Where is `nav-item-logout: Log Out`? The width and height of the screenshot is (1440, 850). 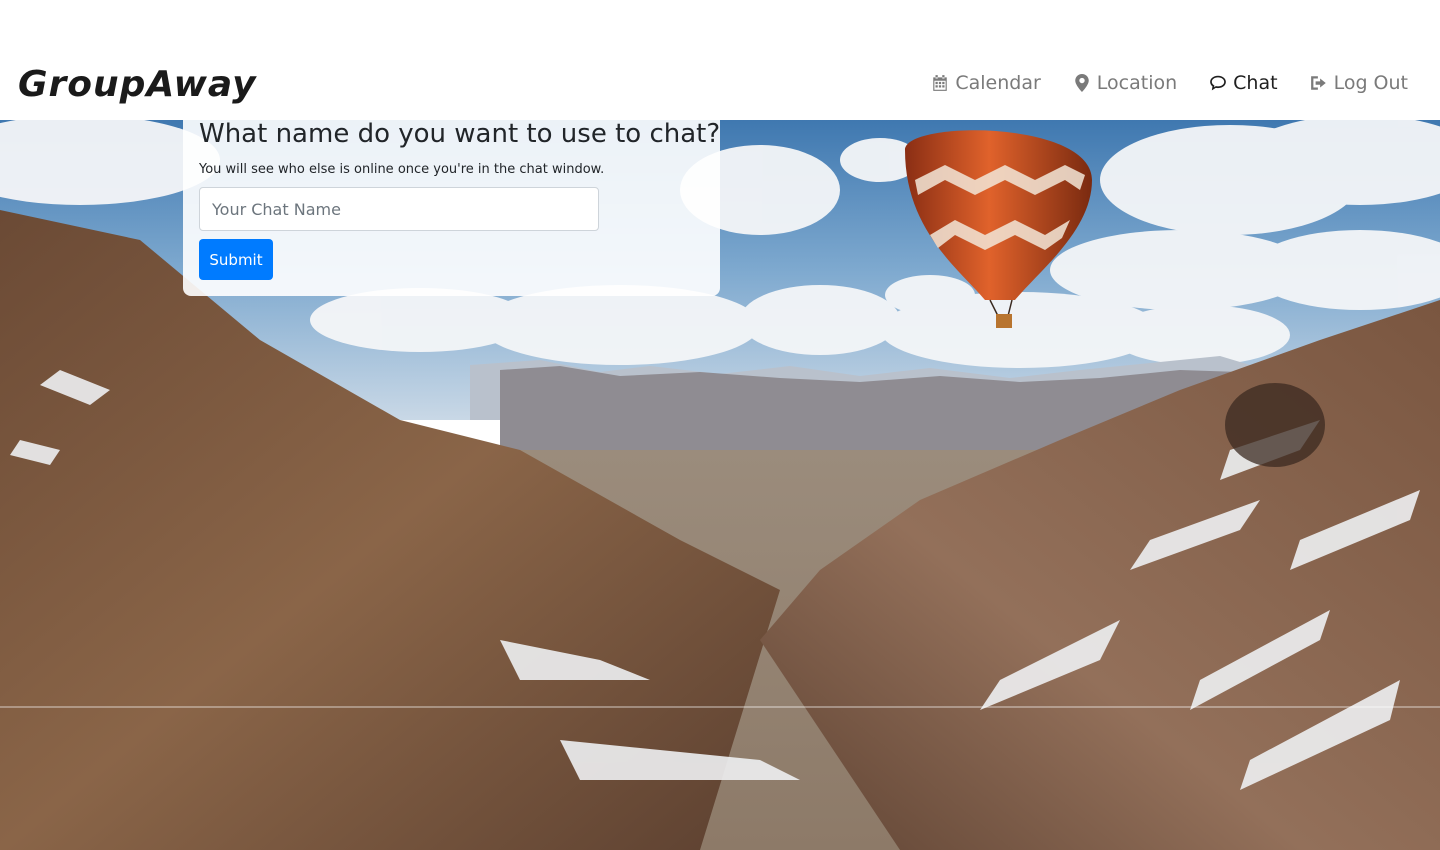
nav-item-logout: Log Out is located at coordinates (1359, 83).